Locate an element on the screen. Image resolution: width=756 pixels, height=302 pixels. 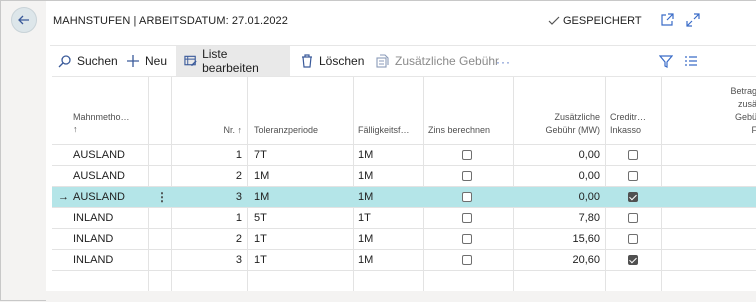
back-button is located at coordinates (24, 20).